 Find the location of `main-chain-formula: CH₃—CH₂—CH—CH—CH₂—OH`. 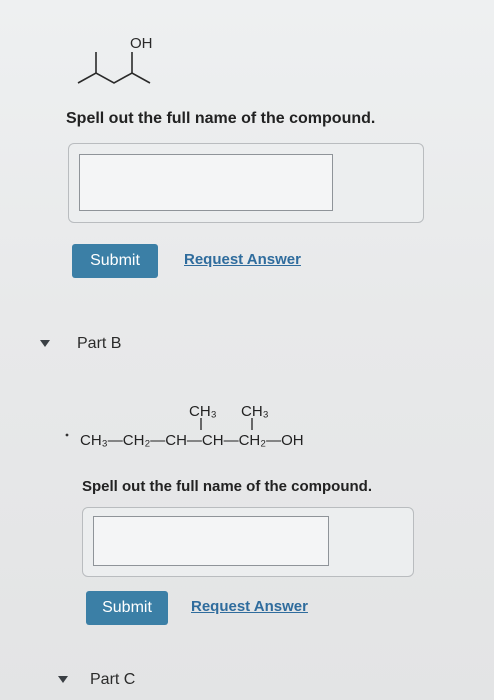

main-chain-formula: CH₃—CH₂—CH—CH—CH₂—OH is located at coordinates (192, 440).